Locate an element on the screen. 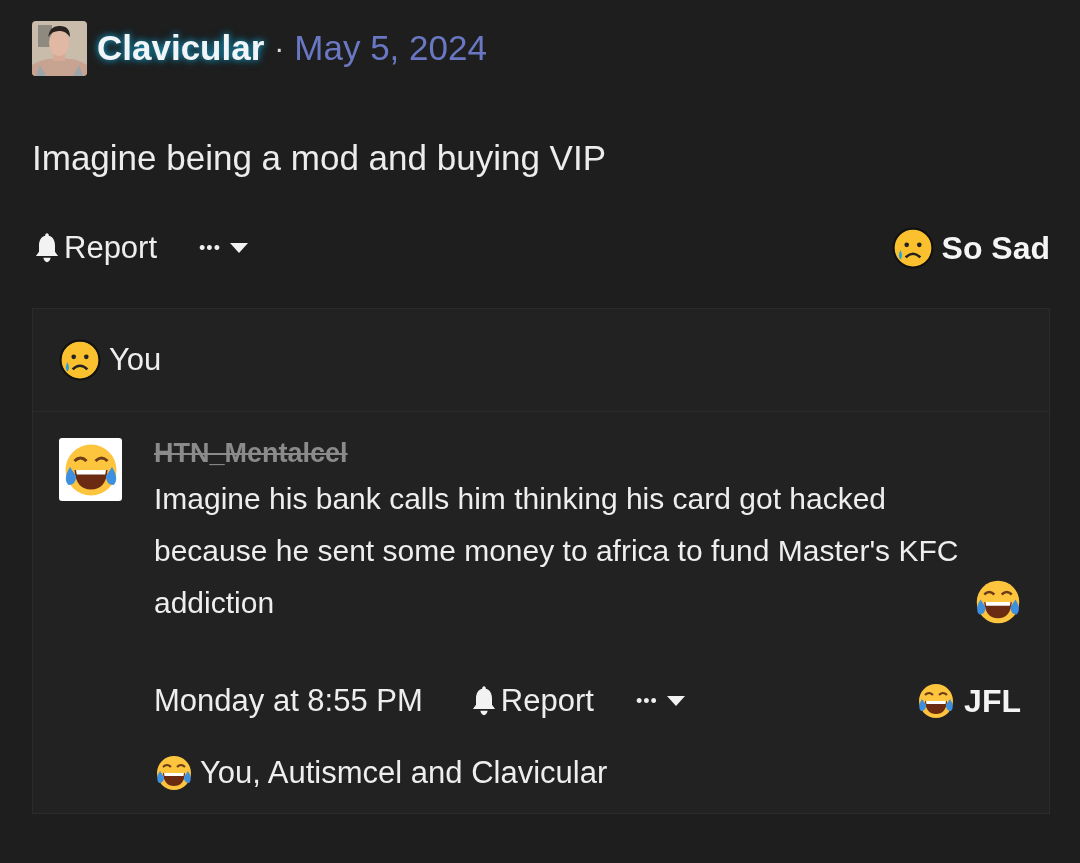  laughing-face-icon is located at coordinates (174, 773).